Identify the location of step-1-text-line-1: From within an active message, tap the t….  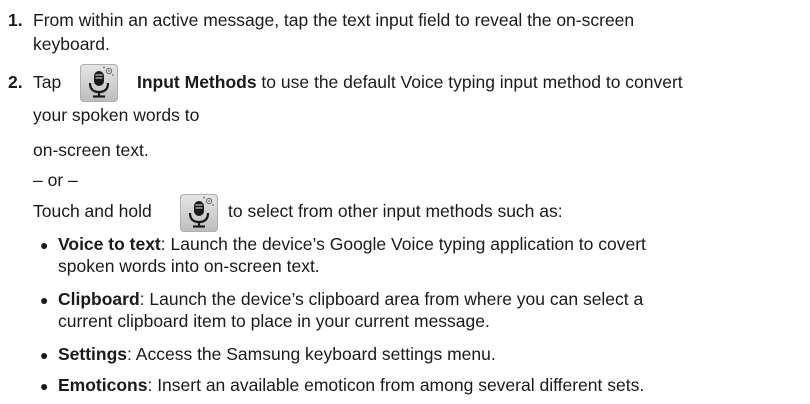
(334, 20).